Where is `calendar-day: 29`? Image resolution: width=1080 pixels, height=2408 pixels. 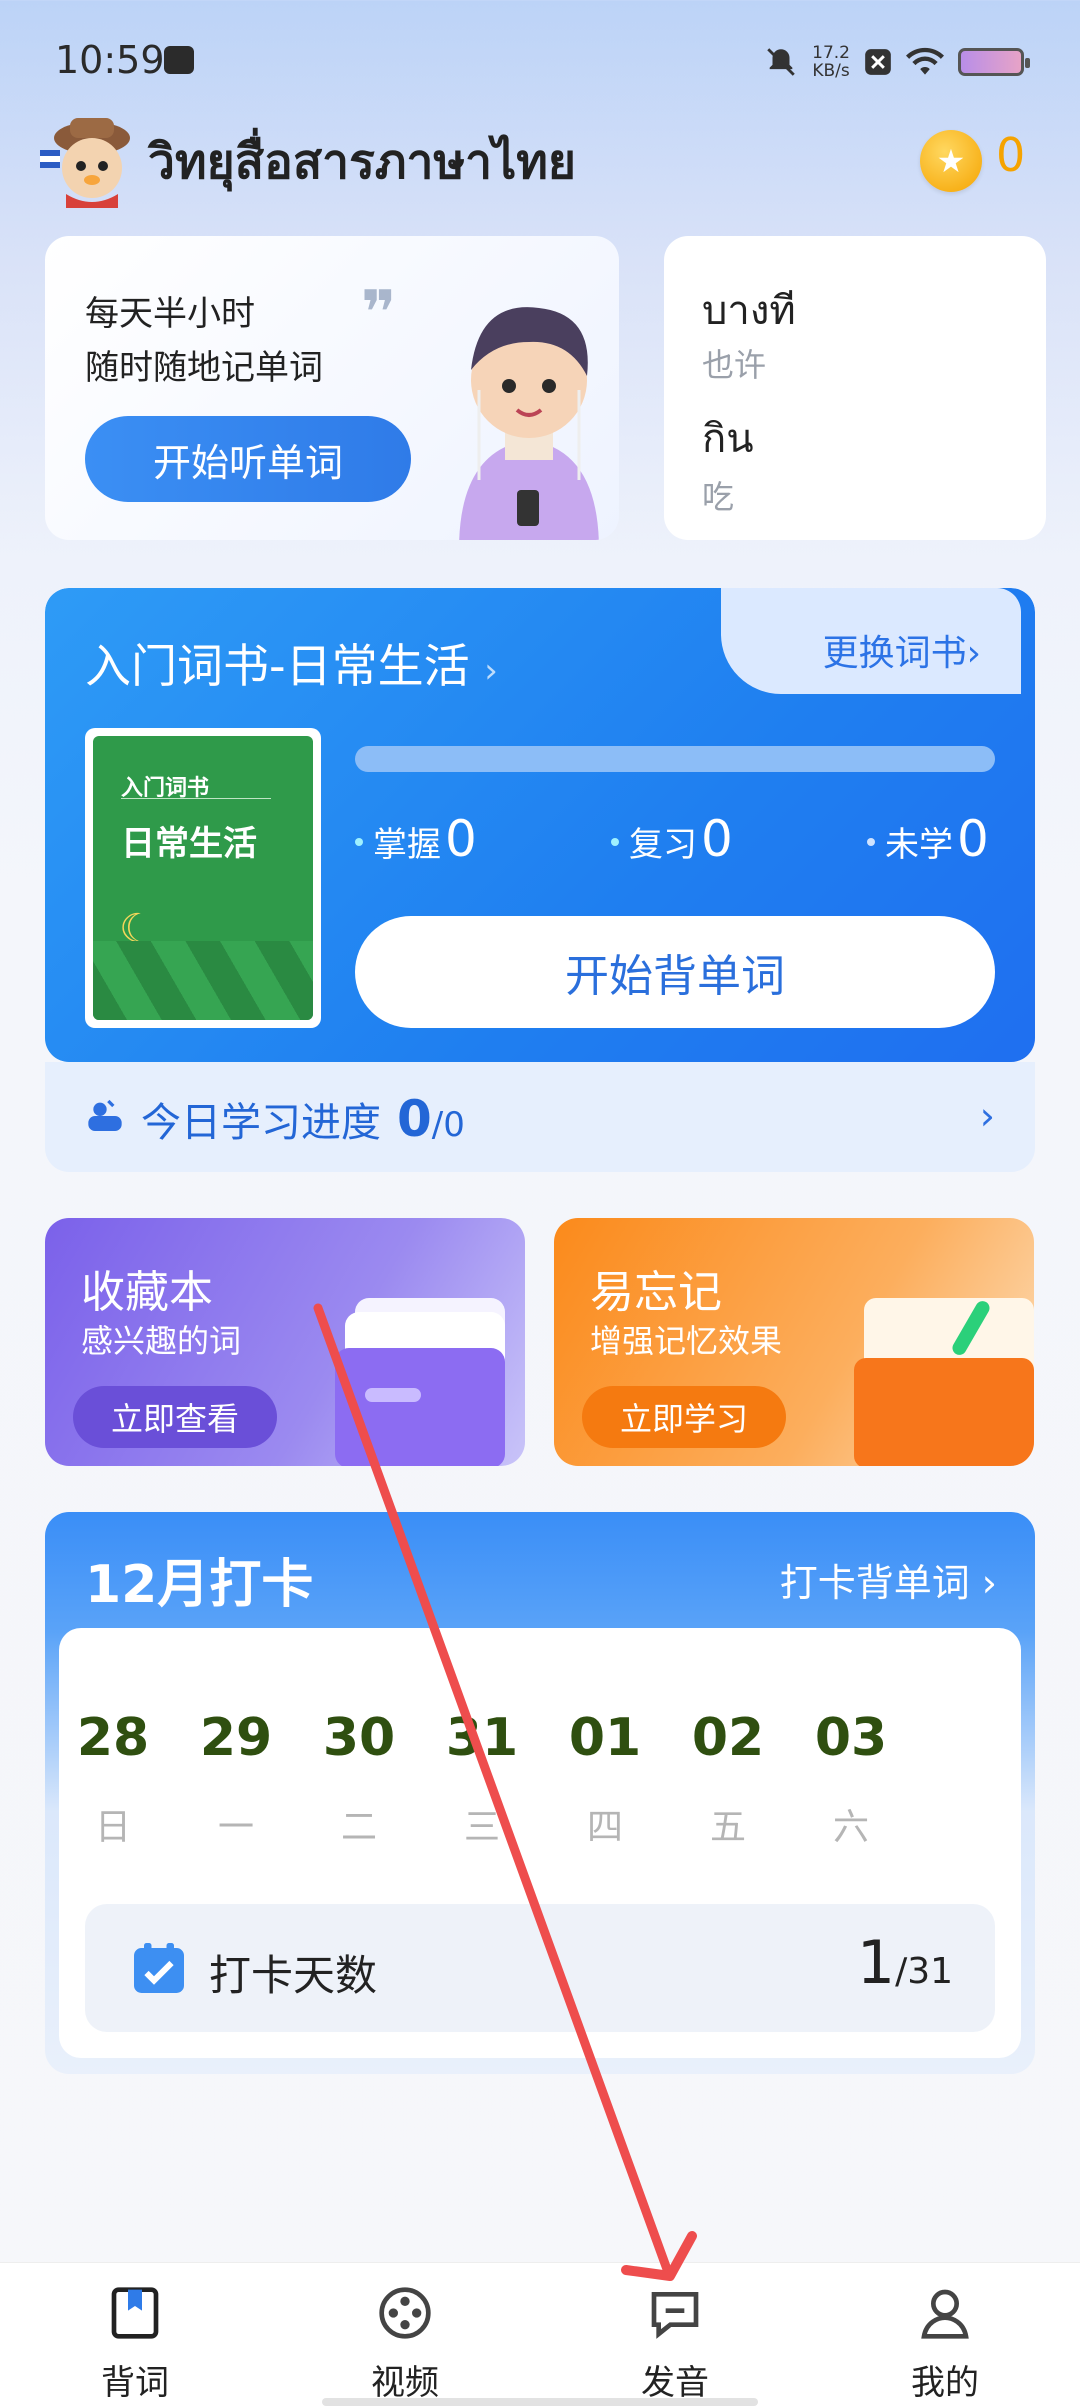 calendar-day: 29 is located at coordinates (236, 1738).